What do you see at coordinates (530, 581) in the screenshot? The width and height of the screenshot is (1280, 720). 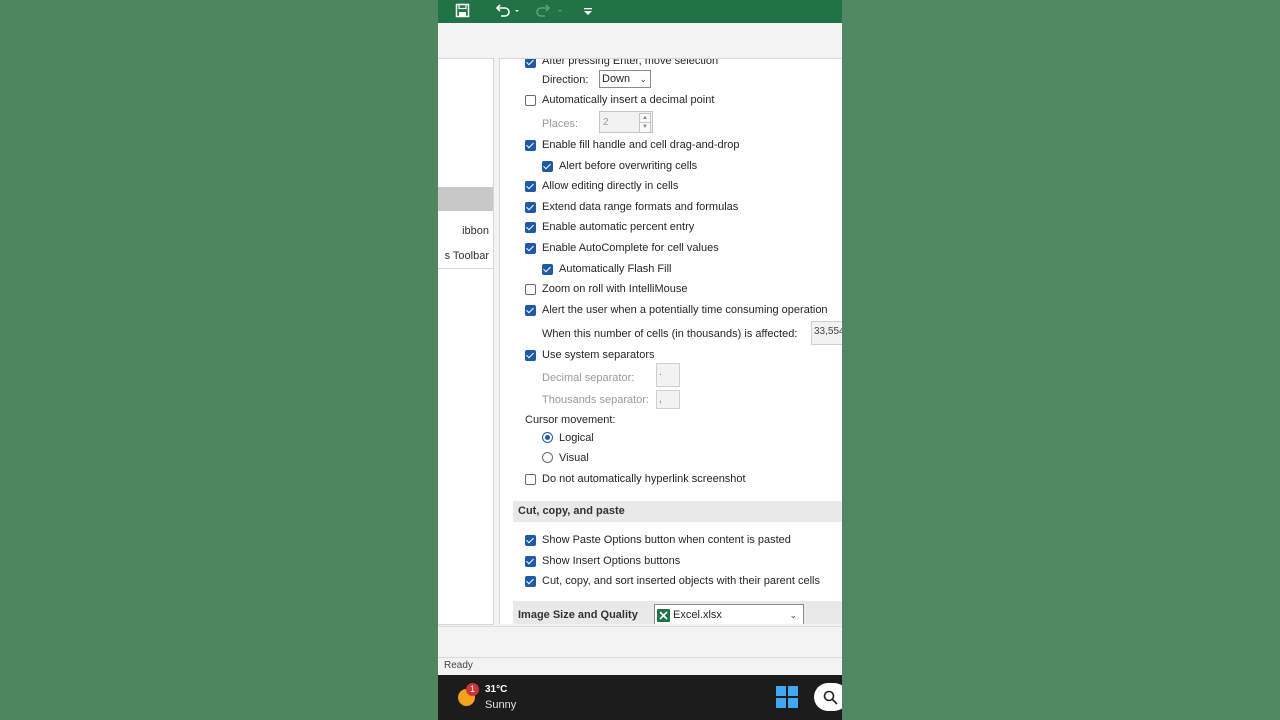 I see `sort-objects-checkbox` at bounding box center [530, 581].